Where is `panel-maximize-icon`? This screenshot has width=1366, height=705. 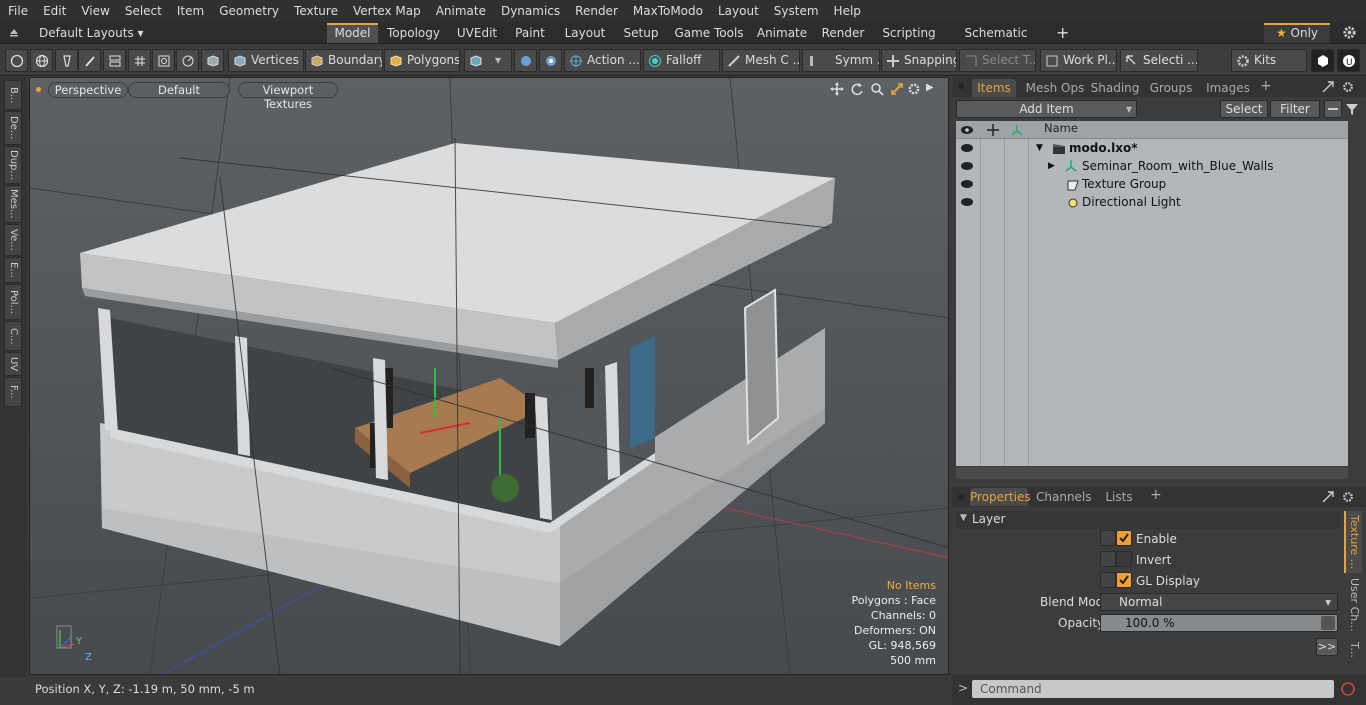
panel-maximize-icon is located at coordinates (1328, 88).